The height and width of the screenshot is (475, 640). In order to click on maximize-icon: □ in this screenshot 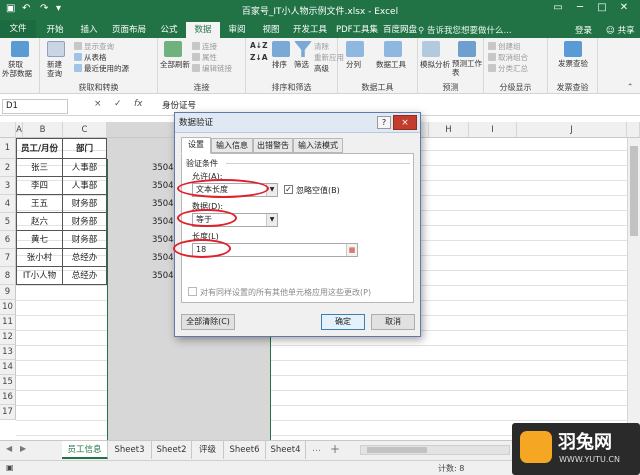, I will do `click(602, 7)`.